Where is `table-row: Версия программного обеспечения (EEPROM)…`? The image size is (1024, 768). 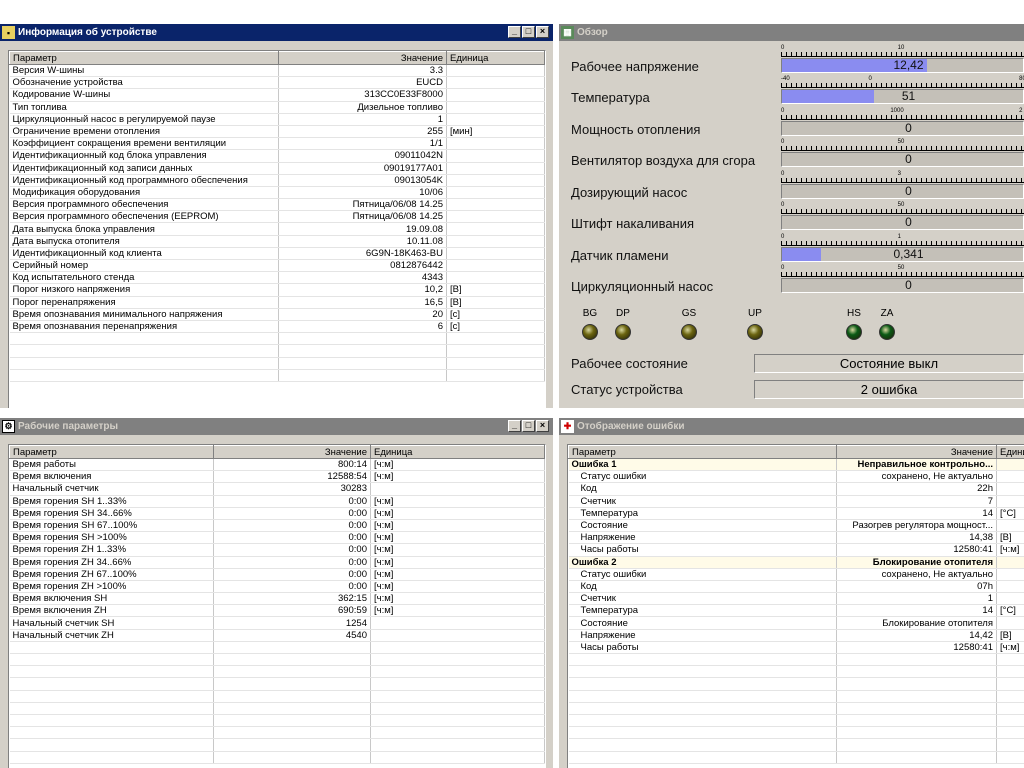
table-row: Версия программного обеспечения (EEPROM)… is located at coordinates (277, 217).